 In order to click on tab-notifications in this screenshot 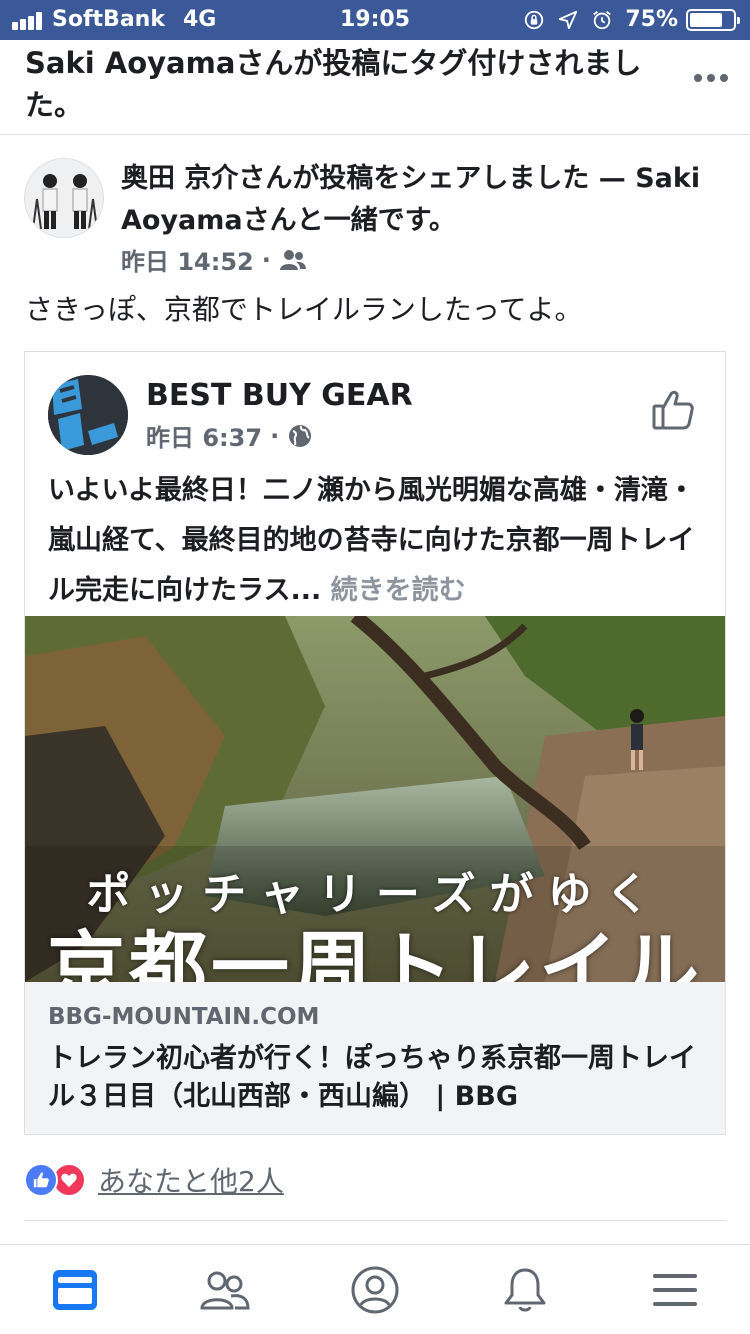, I will do `click(525, 1289)`.